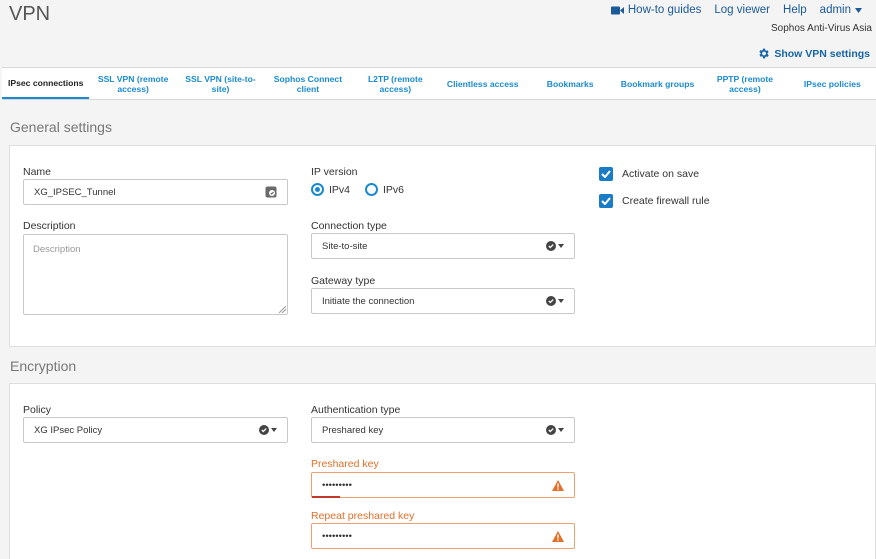 This screenshot has width=876, height=559. I want to click on policy-label: Policy, so click(37, 410).